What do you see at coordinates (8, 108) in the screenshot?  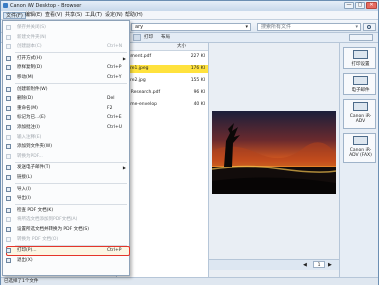 I see `rename-icon` at bounding box center [8, 108].